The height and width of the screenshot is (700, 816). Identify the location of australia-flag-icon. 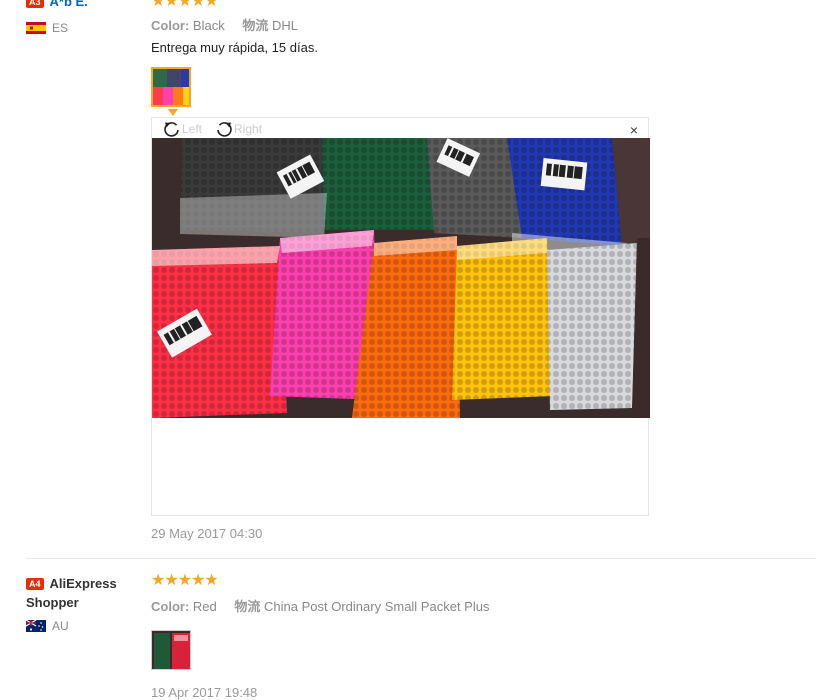
(36, 626).